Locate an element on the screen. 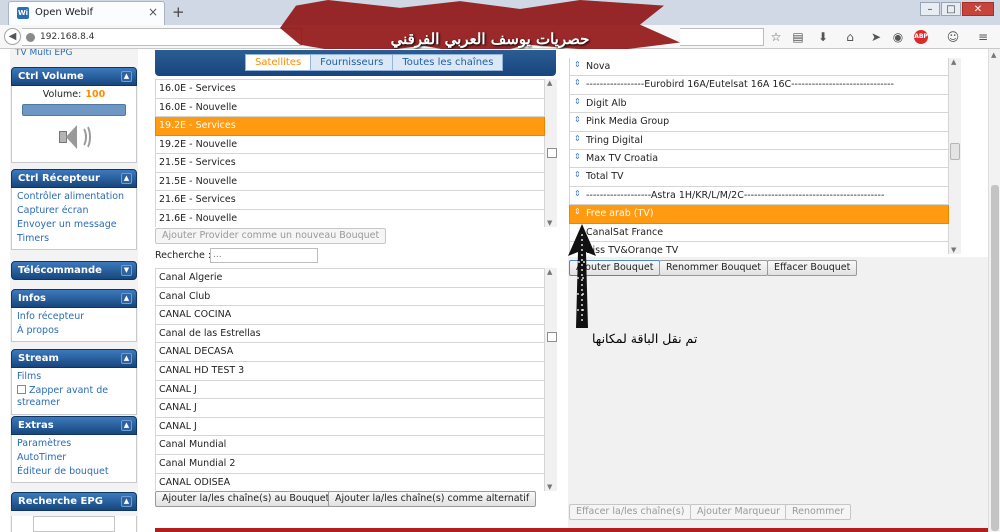  home-icon: ⌂ is located at coordinates (850, 37).